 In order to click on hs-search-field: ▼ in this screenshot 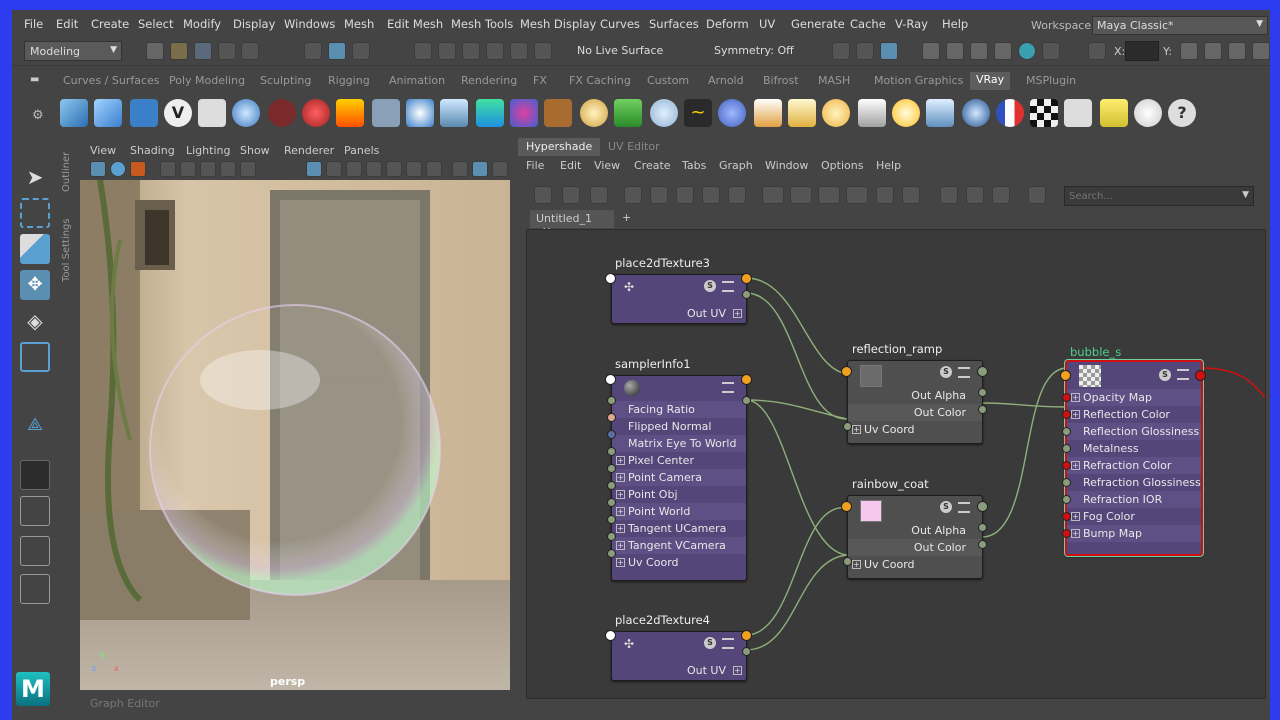, I will do `click(1159, 196)`.